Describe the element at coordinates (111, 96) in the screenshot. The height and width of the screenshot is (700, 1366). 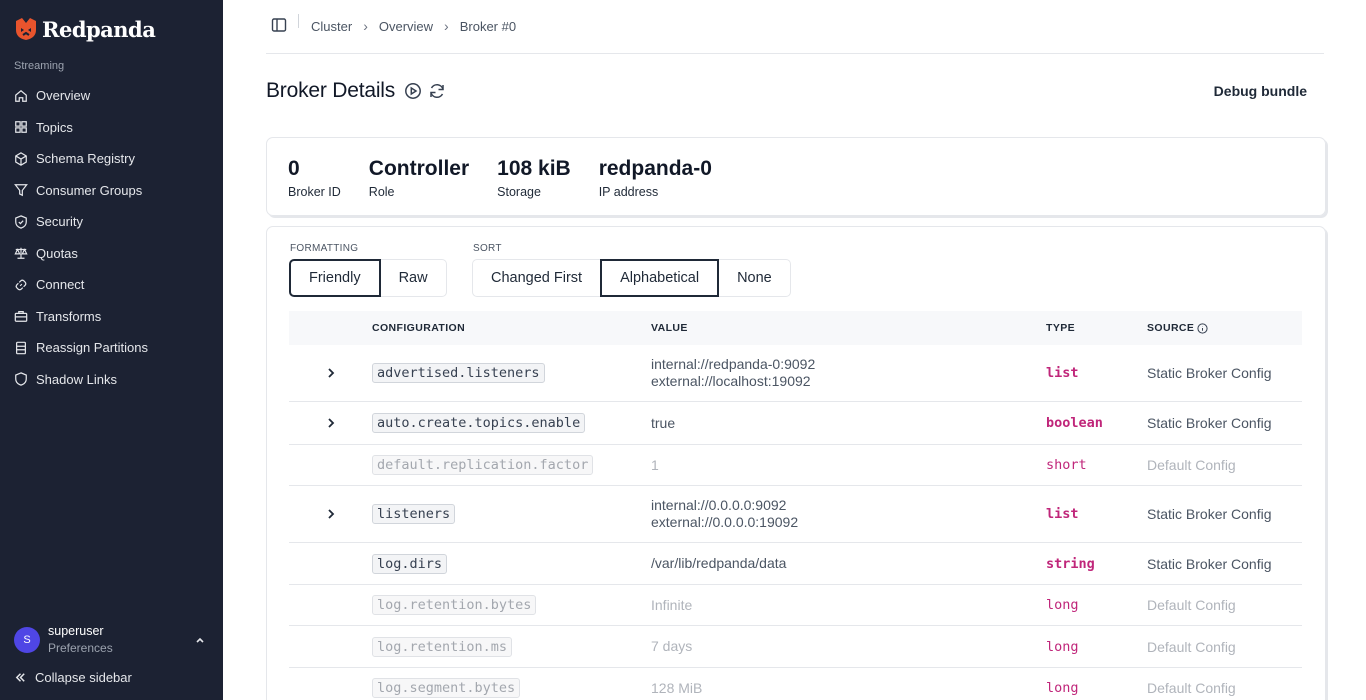
I see `sidebar-item-overview: Overview` at that location.